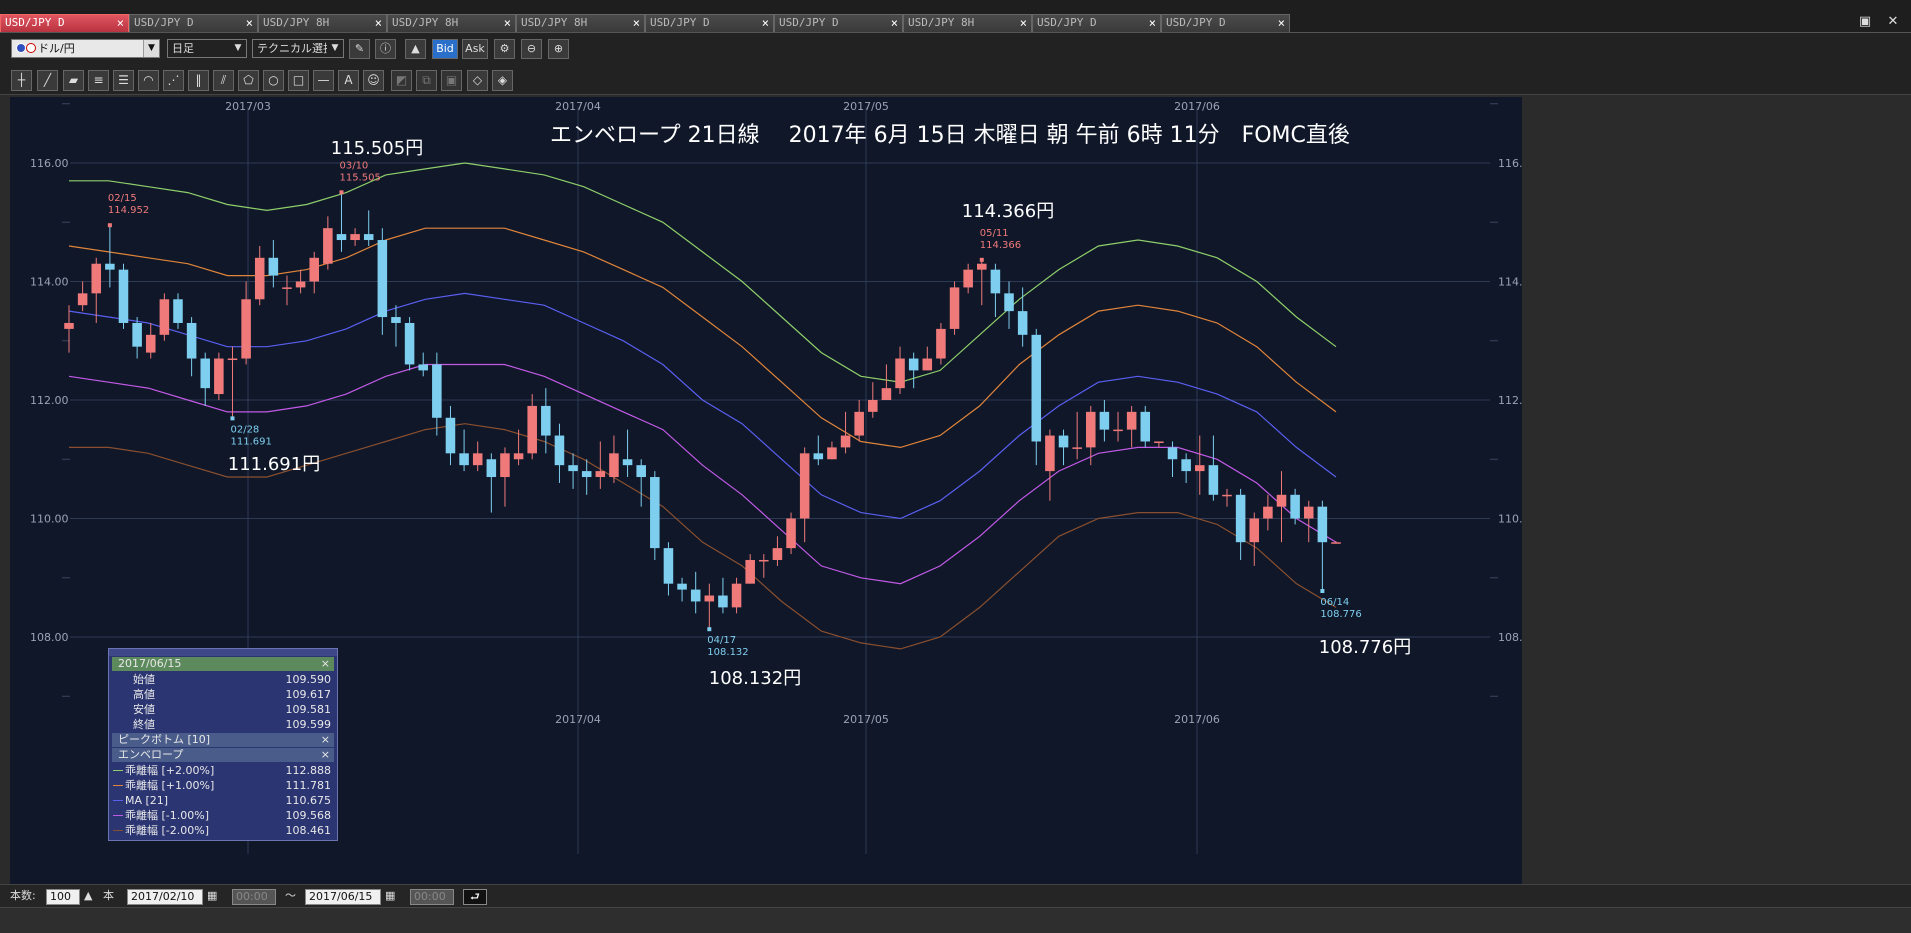 Image resolution: width=1911 pixels, height=933 pixels. I want to click on tab-6: USD/JPY D ×, so click(838, 23).